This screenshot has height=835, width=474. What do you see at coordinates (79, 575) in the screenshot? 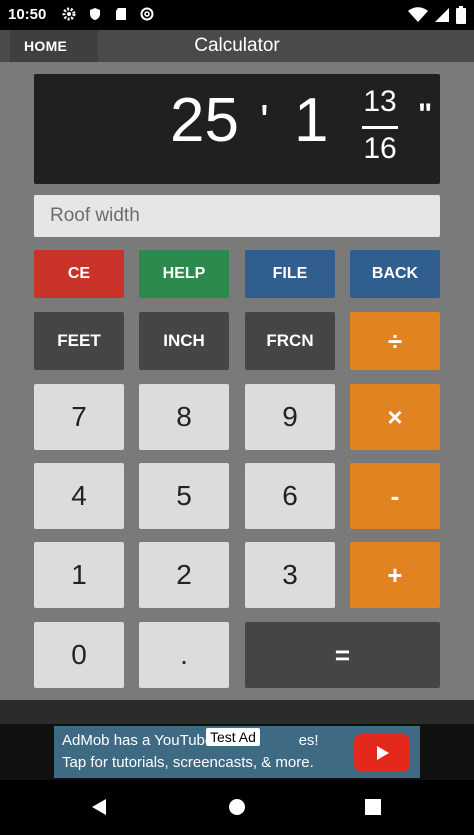
I see `digit-1-button: 1` at bounding box center [79, 575].